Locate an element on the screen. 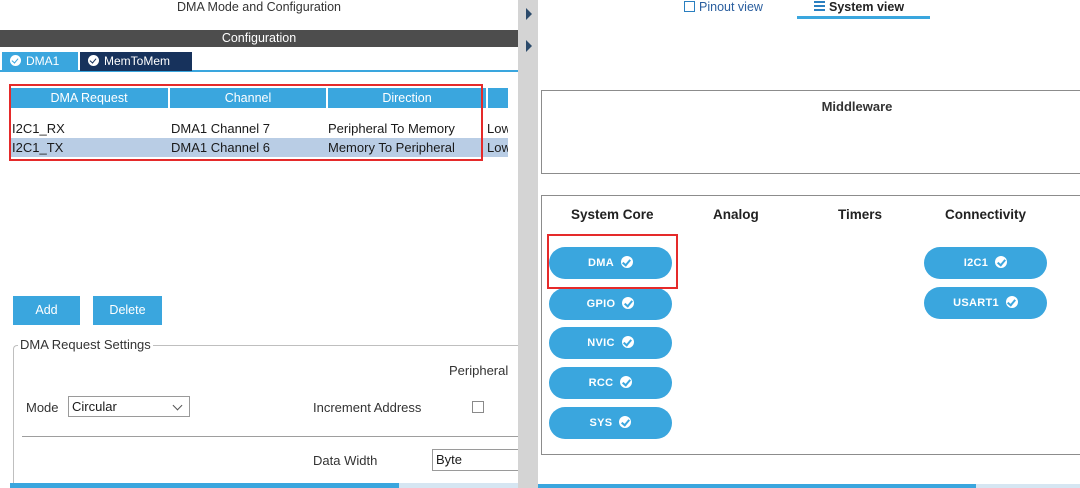 Image resolution: width=1080 pixels, height=488 pixels. configuration-bar: Configuration is located at coordinates (259, 38).